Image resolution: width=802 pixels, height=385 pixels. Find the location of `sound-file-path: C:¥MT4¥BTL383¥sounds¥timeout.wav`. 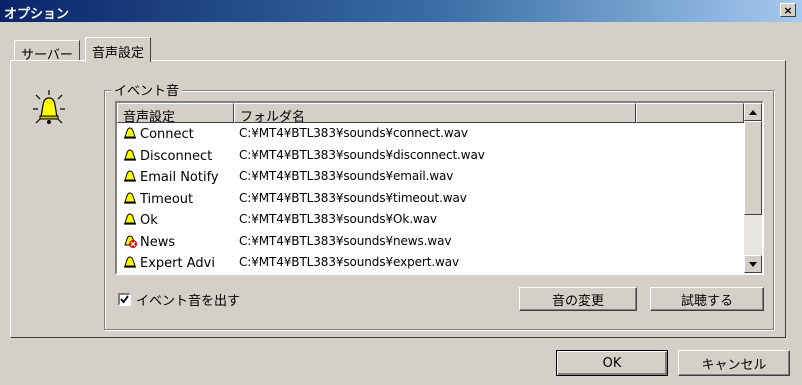

sound-file-path: C:¥MT4¥BTL383¥sounds¥timeout.wav is located at coordinates (353, 197).